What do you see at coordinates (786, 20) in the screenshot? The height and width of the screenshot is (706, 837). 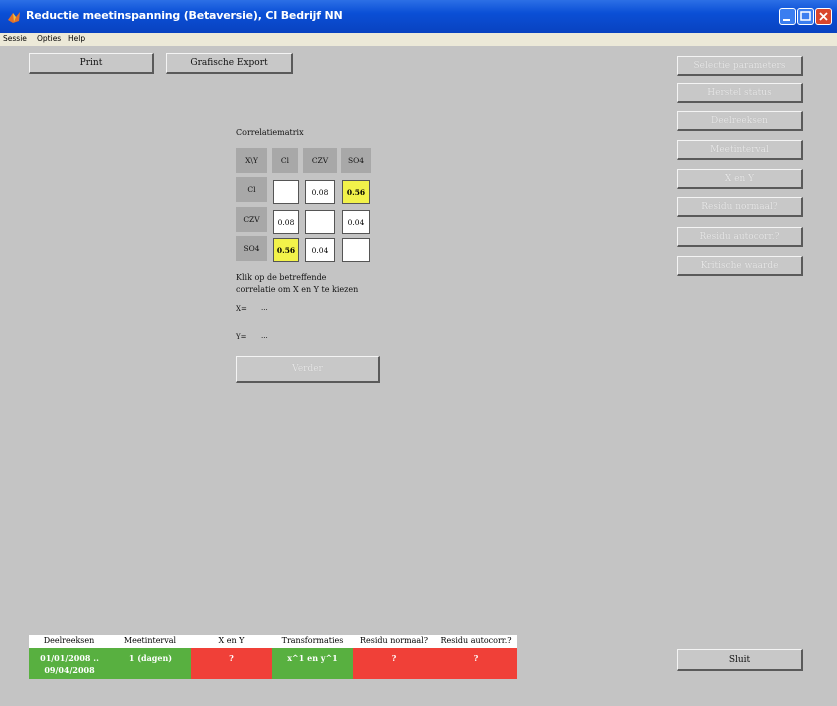 I see `minimize-icon` at bounding box center [786, 20].